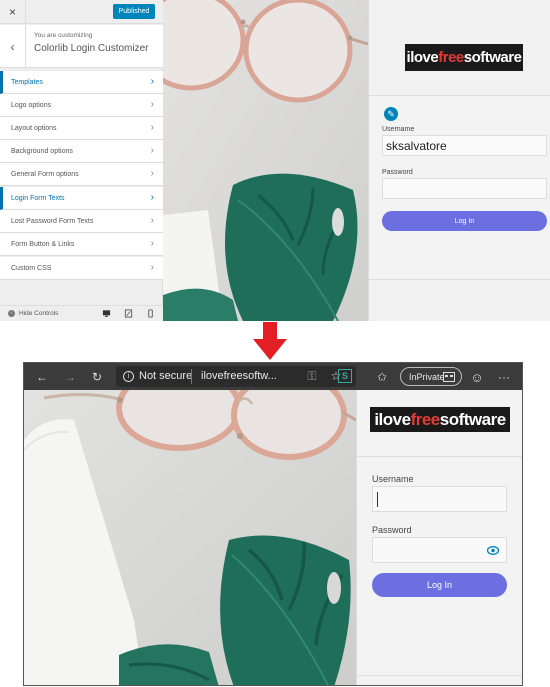 The width and height of the screenshot is (550, 687). I want to click on not-secure-label: Not secure, so click(166, 376).